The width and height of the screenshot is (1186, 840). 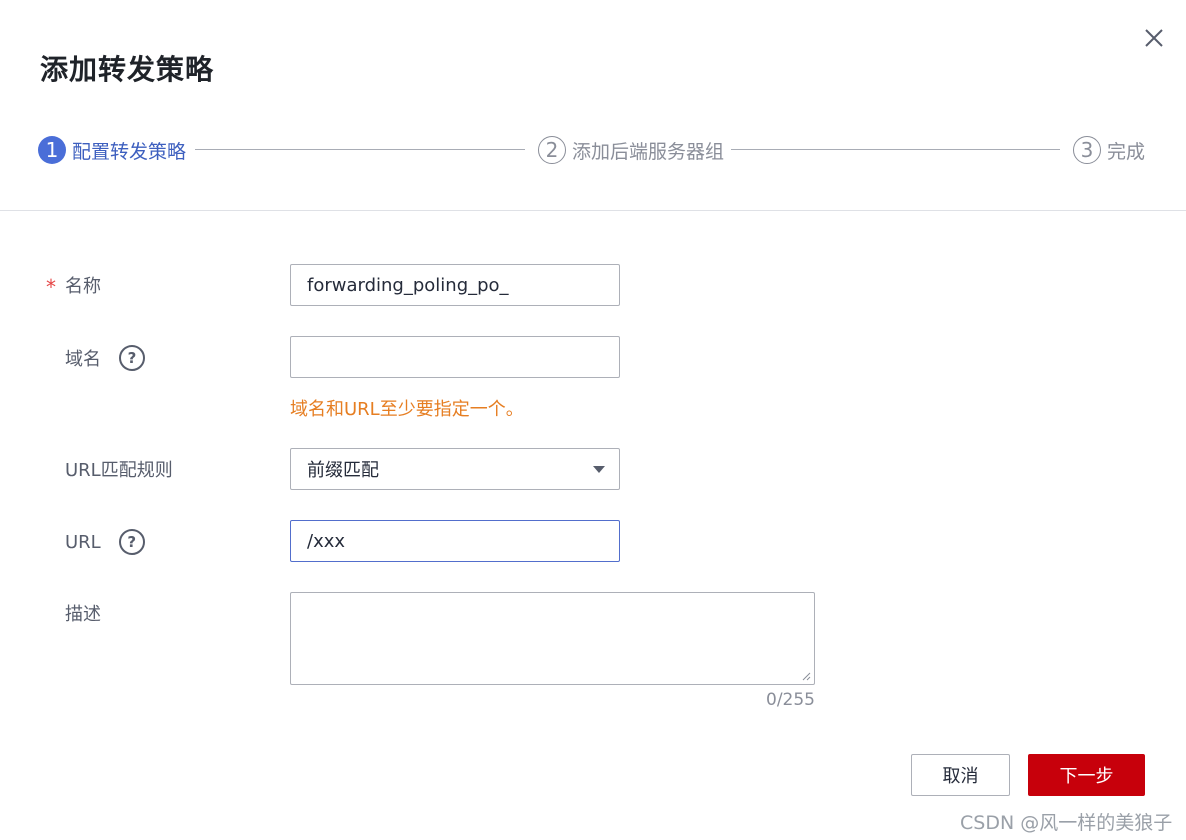 I want to click on name-input: forwarding_poling_po_, so click(x=455, y=285).